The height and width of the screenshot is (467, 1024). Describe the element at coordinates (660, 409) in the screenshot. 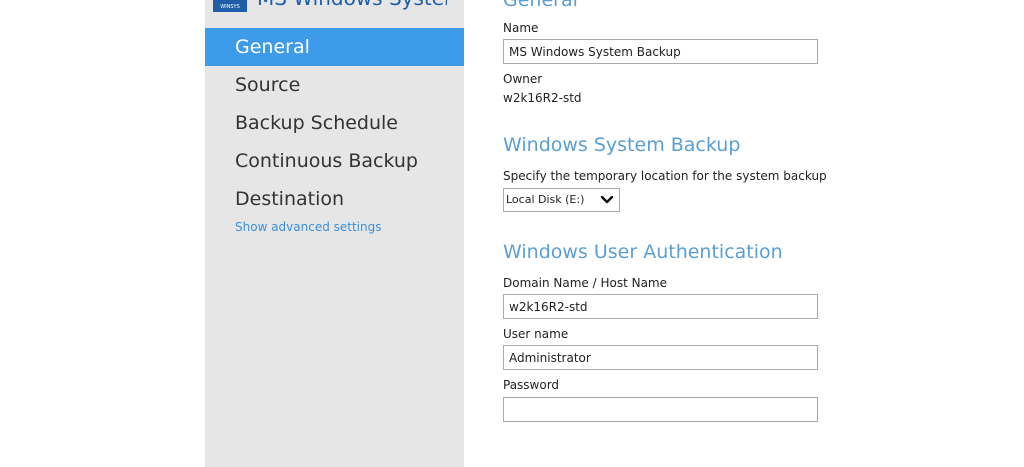

I see `password-field` at that location.